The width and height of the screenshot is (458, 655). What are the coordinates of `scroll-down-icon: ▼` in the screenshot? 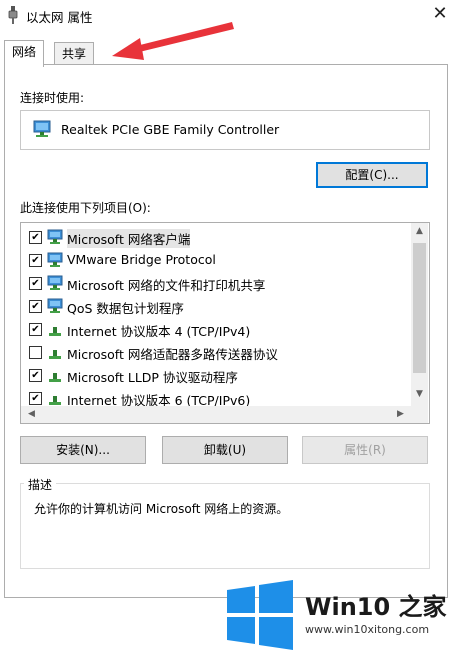 It's located at (419, 394).